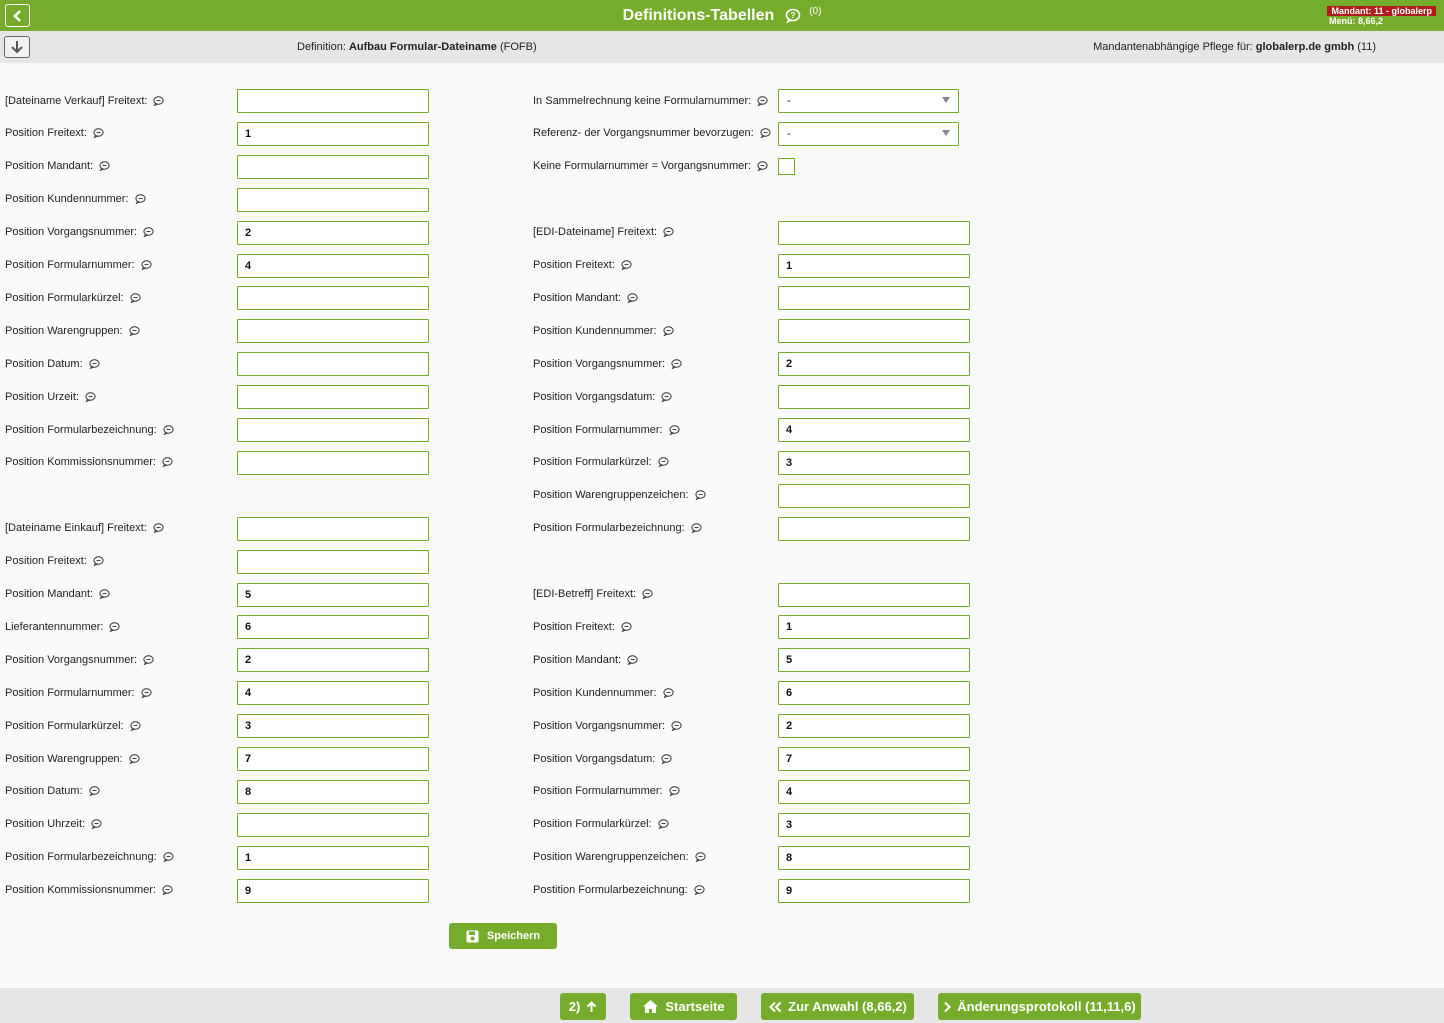 This screenshot has width=1444, height=1023. What do you see at coordinates (17, 47) in the screenshot?
I see `scroll-down-button` at bounding box center [17, 47].